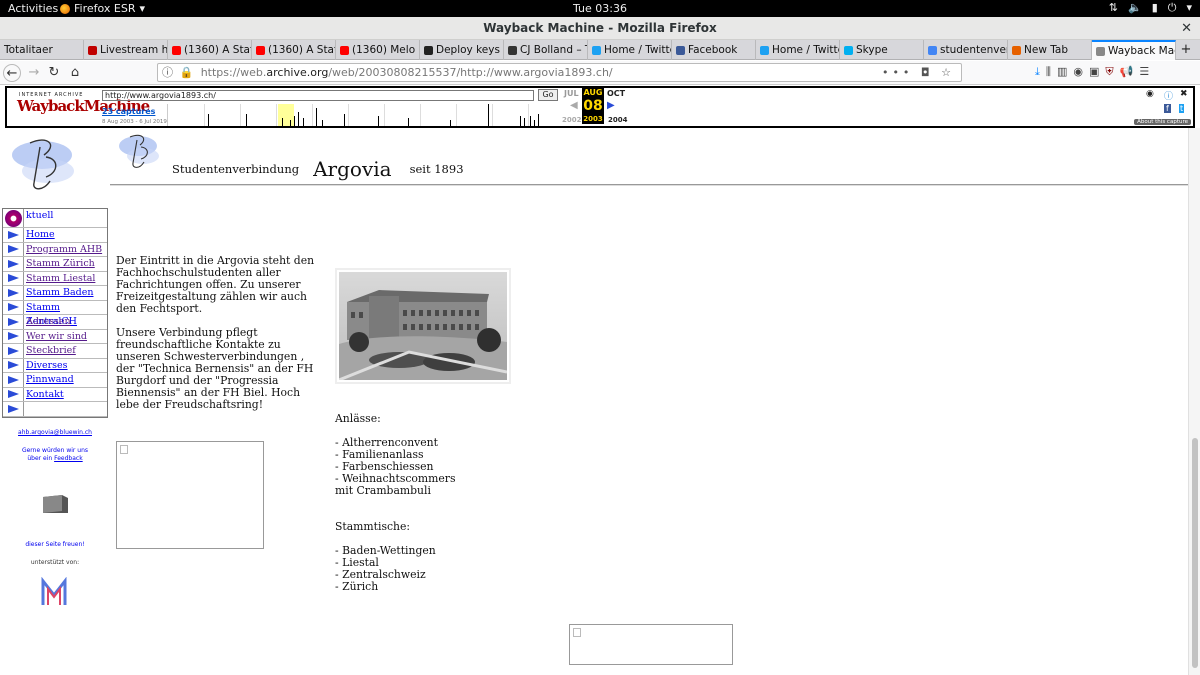 The width and height of the screenshot is (1200, 675). What do you see at coordinates (65, 218) in the screenshot?
I see `menu-label-cell: ktuell` at bounding box center [65, 218].